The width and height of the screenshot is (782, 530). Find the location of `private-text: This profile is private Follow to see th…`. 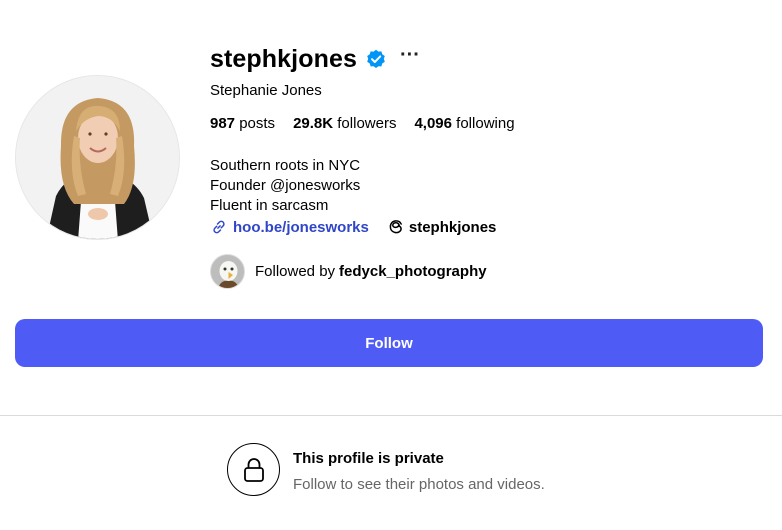

private-text: This profile is private Follow to see th… is located at coordinates (419, 468).